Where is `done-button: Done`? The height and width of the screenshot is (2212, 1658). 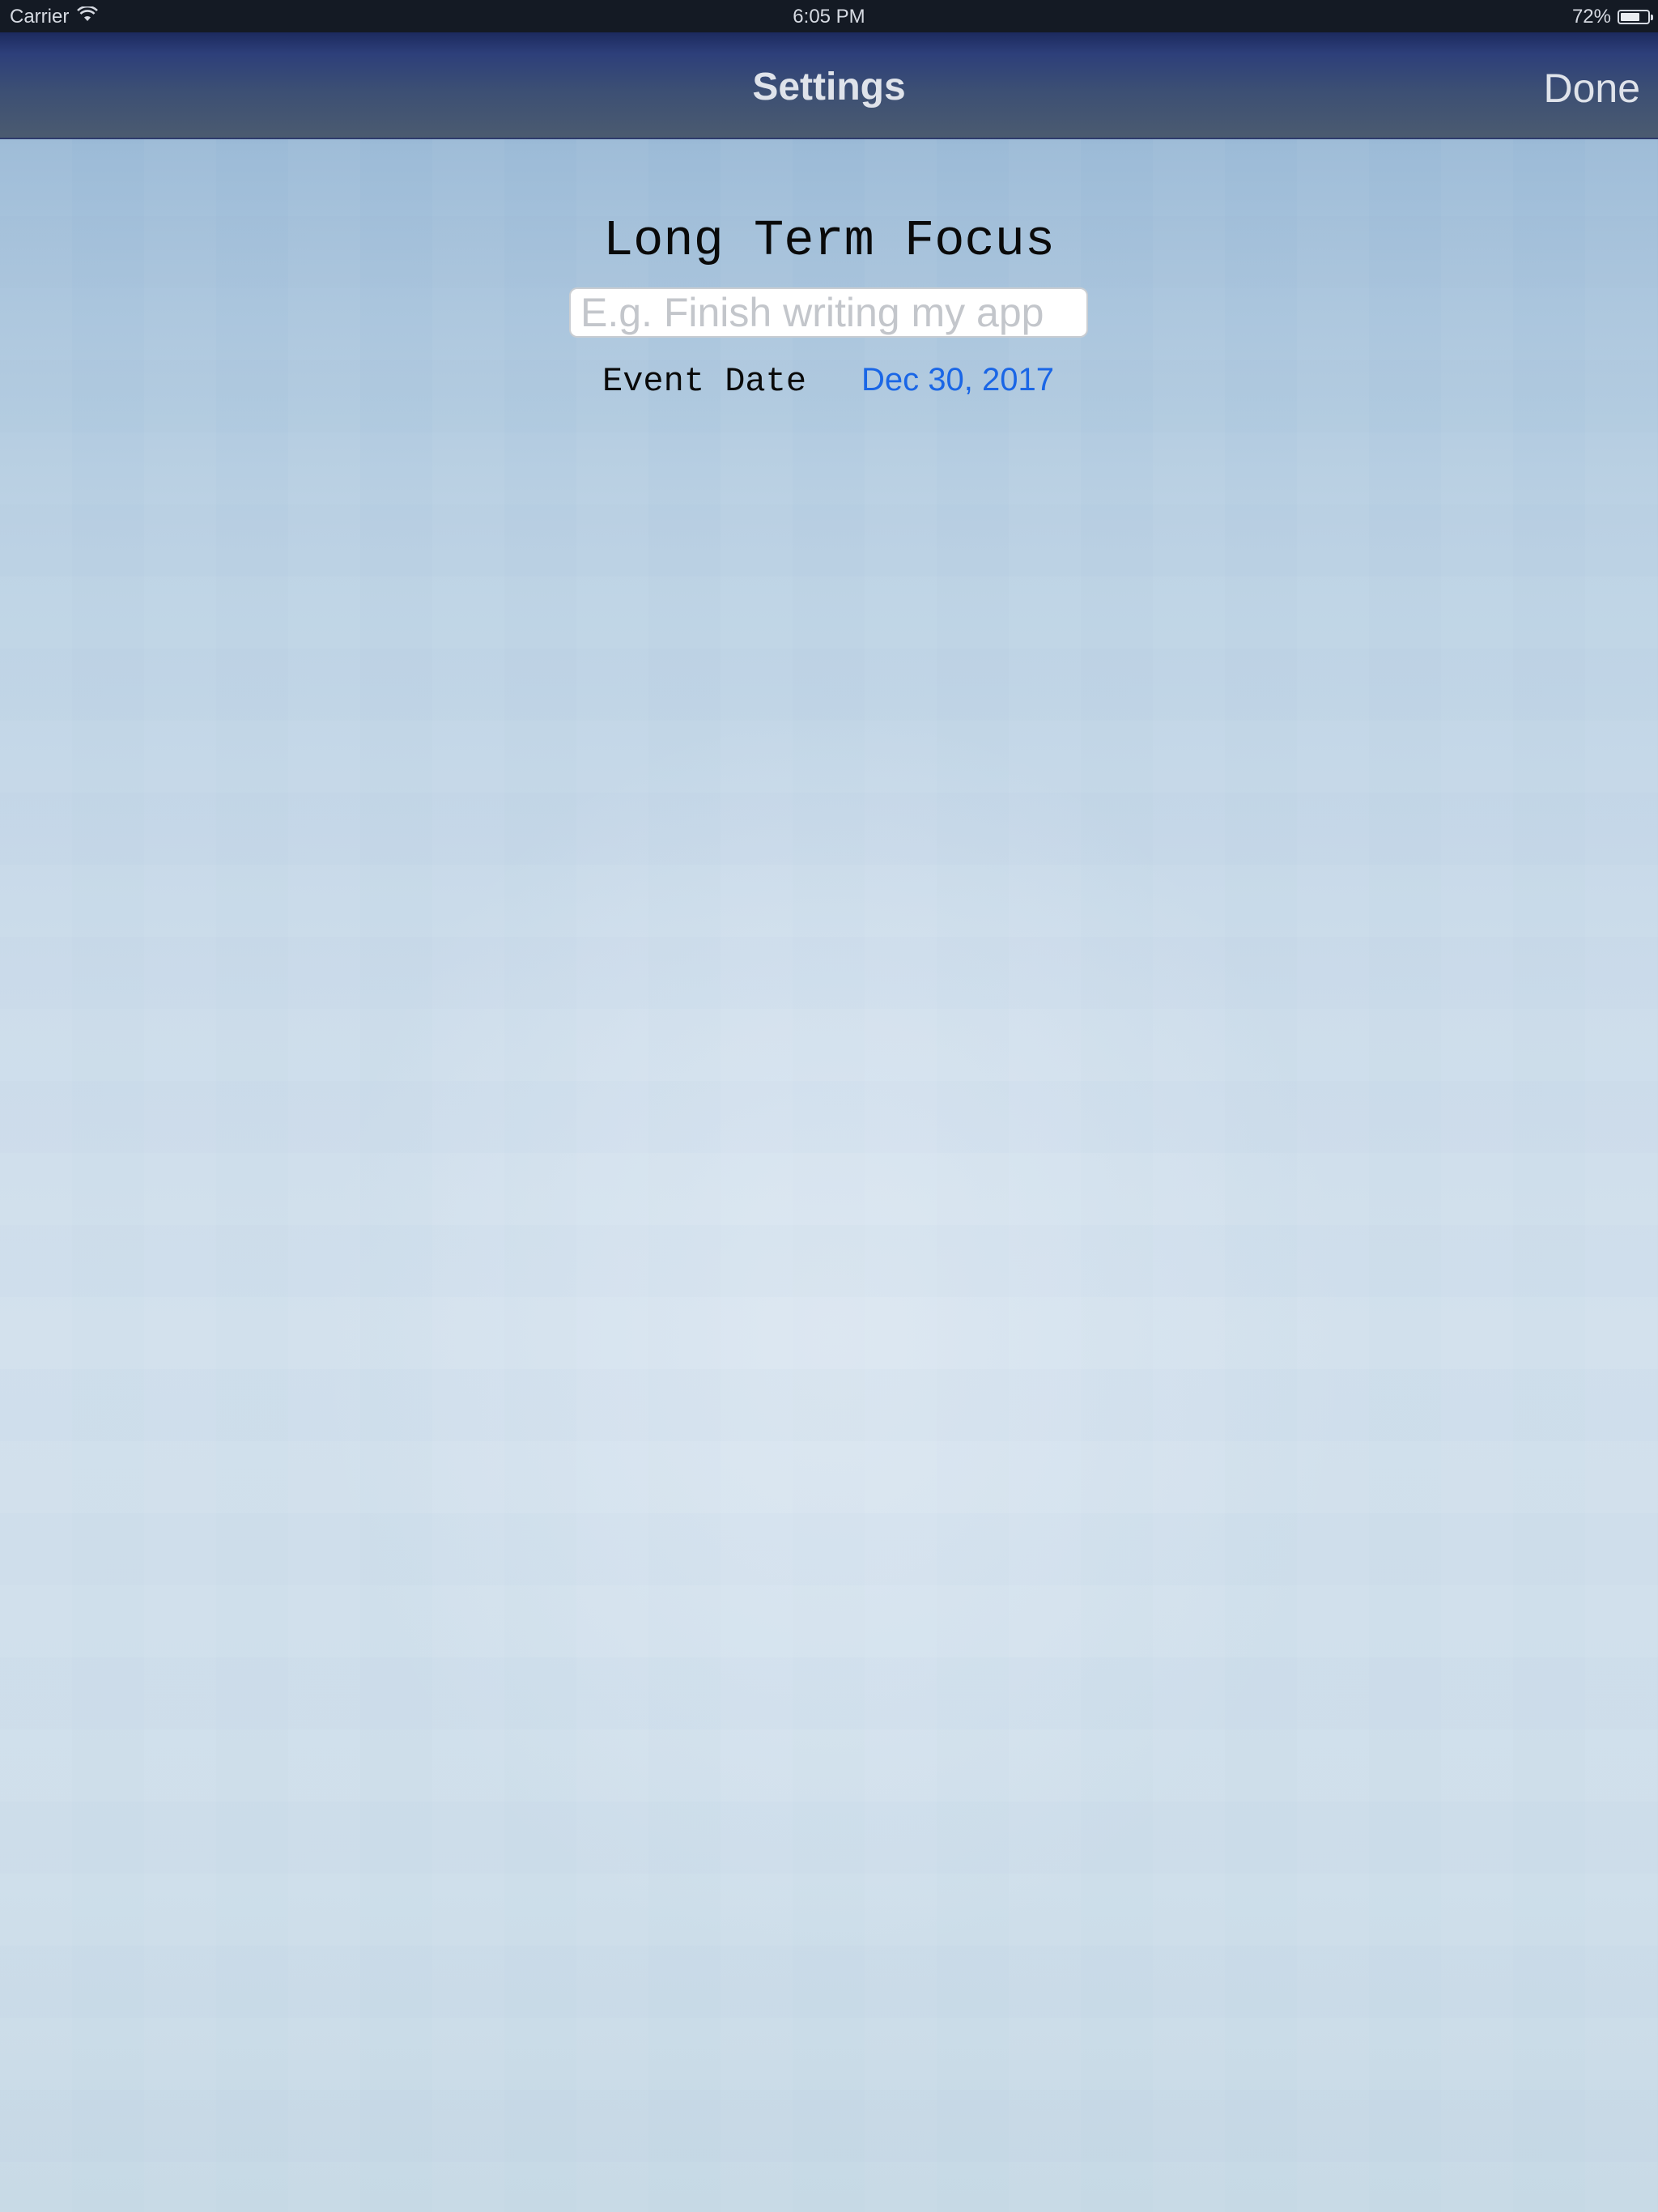 done-button: Done is located at coordinates (1591, 88).